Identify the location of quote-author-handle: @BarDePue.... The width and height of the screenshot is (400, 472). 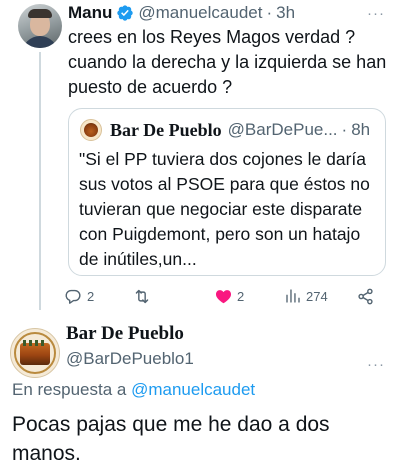
(282, 129).